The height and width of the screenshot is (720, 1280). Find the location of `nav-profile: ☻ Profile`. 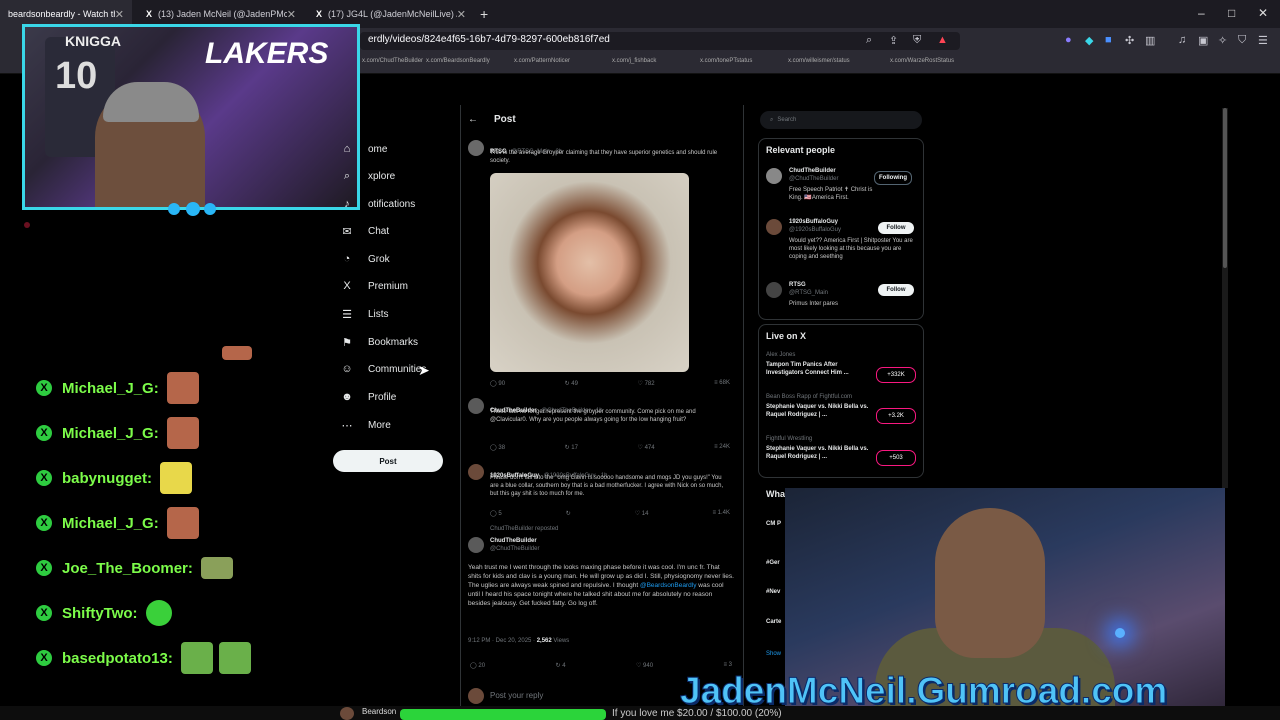

nav-profile: ☻ Profile is located at coordinates (368, 397).